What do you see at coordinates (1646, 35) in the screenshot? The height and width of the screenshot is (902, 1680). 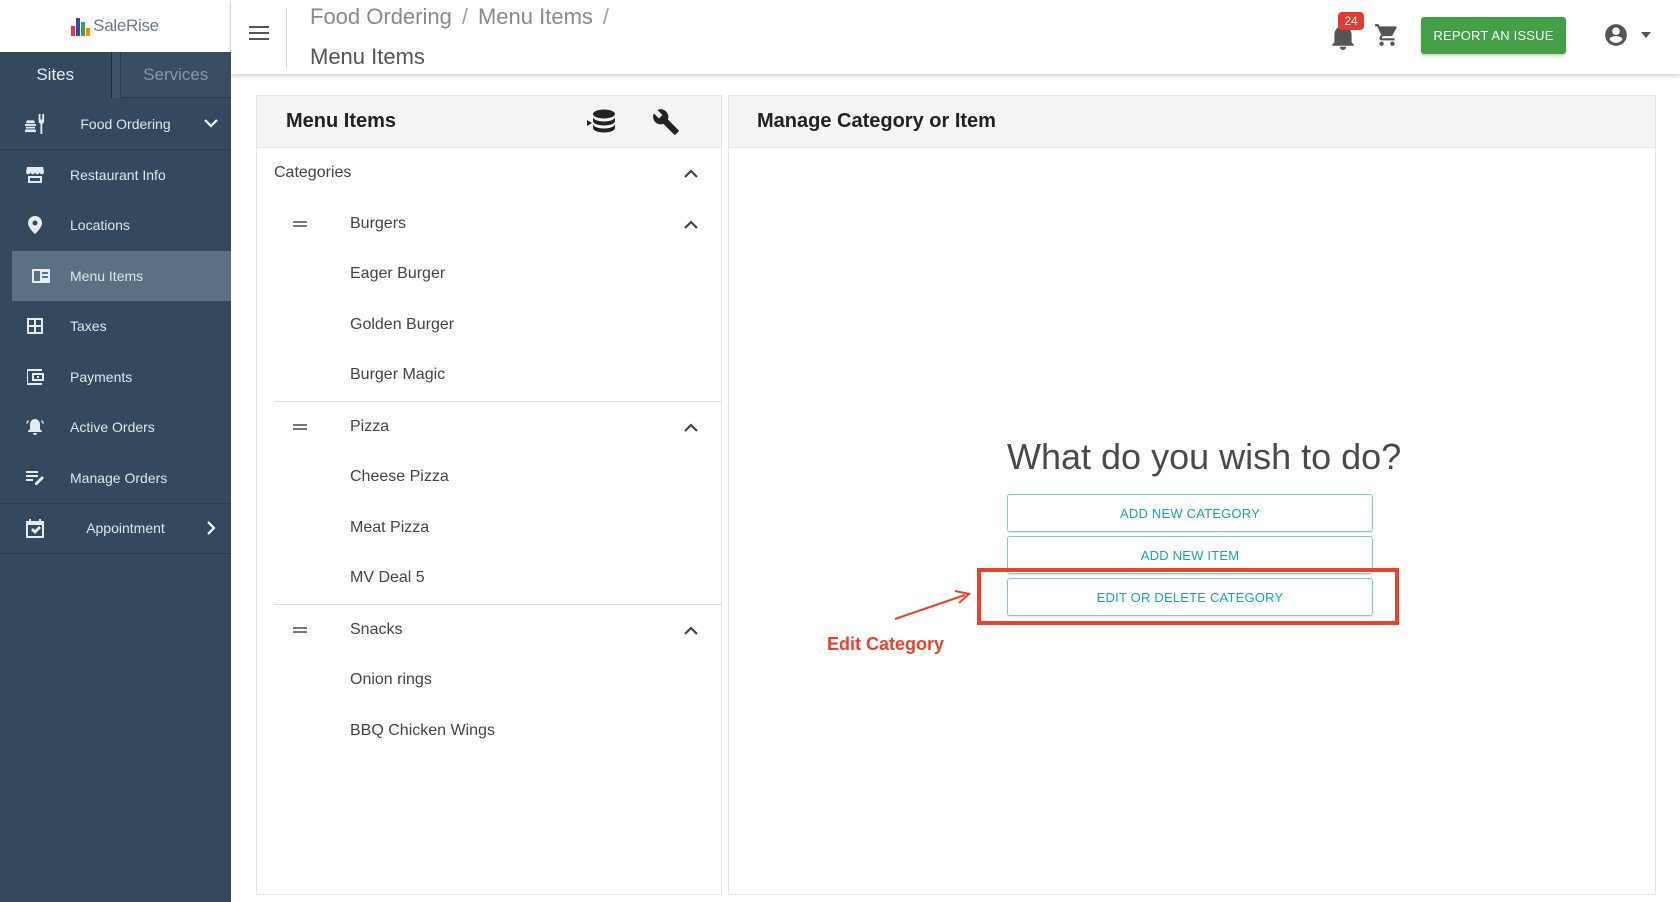 I see `account-dropdown-caret-icon` at bounding box center [1646, 35].